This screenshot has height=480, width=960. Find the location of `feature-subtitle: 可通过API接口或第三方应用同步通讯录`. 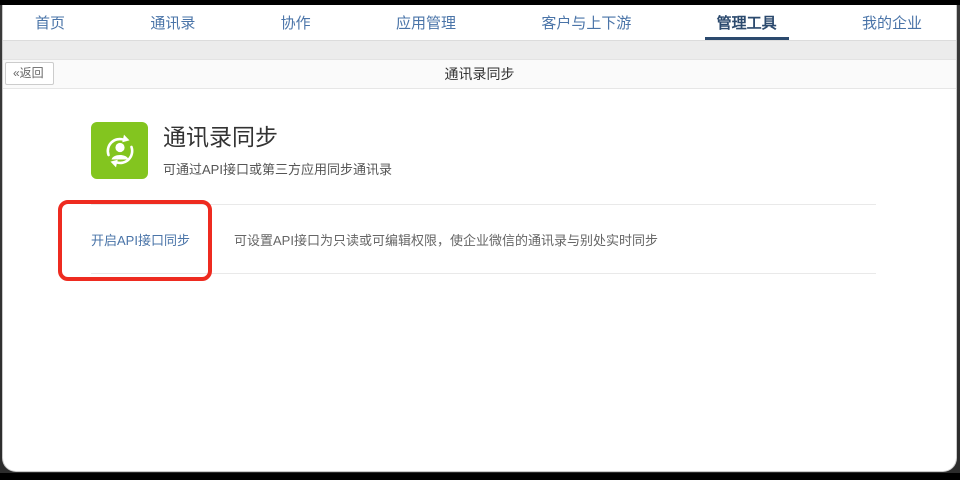

feature-subtitle: 可通过API接口或第三方应用同步通讯录 is located at coordinates (277, 169).